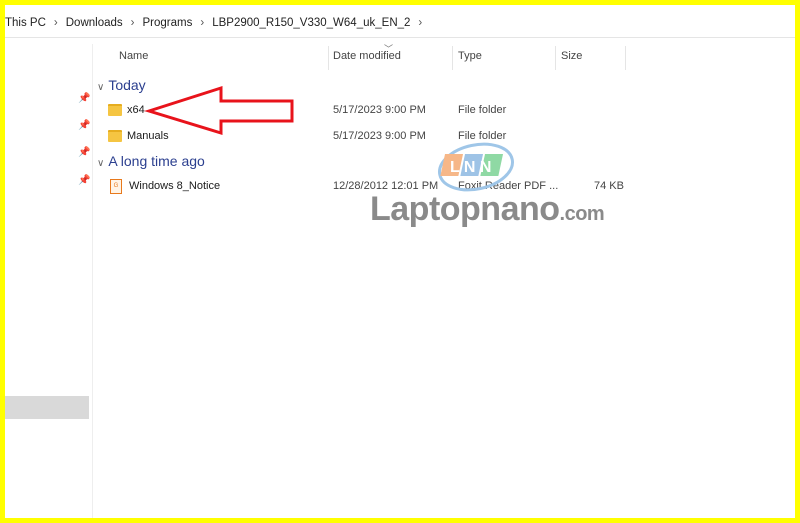 Image resolution: width=800 pixels, height=523 pixels. I want to click on red-arrow-annotation, so click(218, 110).